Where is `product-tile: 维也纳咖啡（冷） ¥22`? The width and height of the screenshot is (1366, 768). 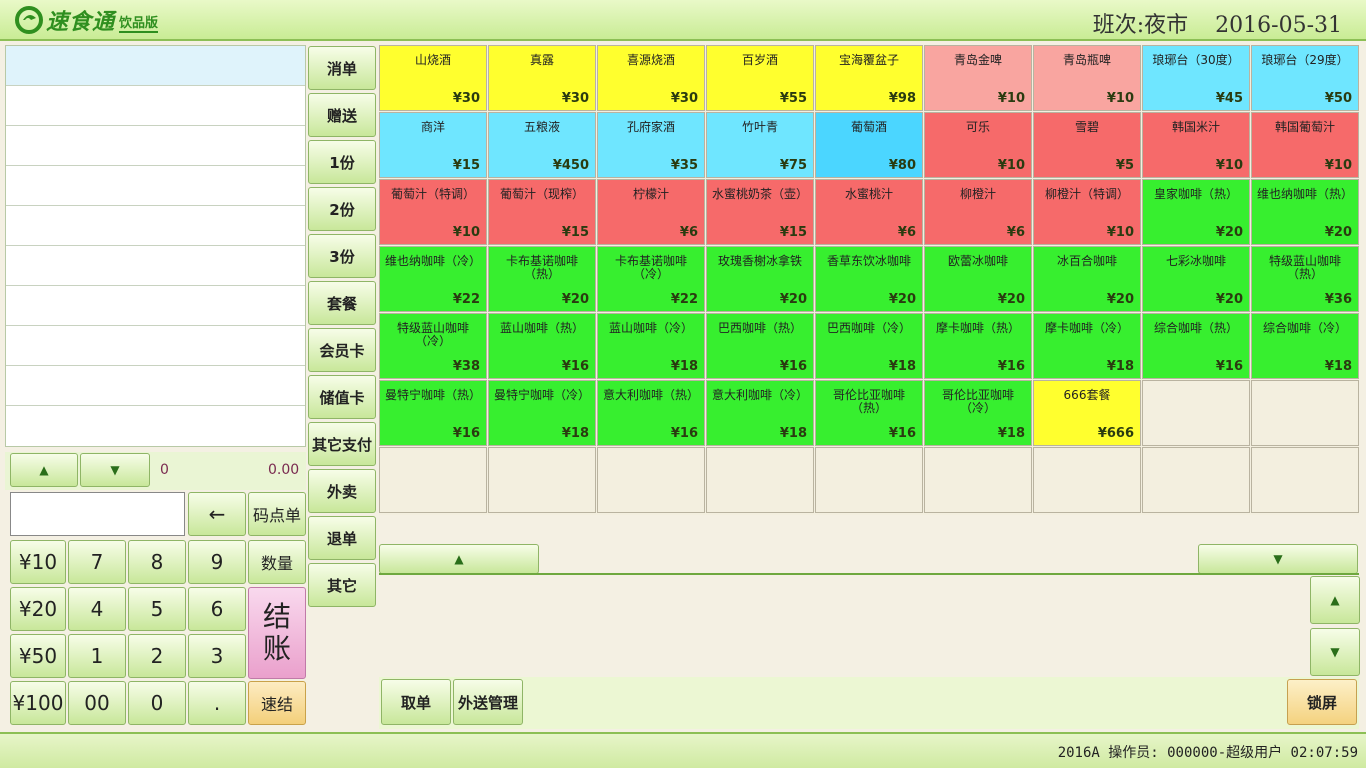 product-tile: 维也纳咖啡（冷） ¥22 is located at coordinates (433, 279).